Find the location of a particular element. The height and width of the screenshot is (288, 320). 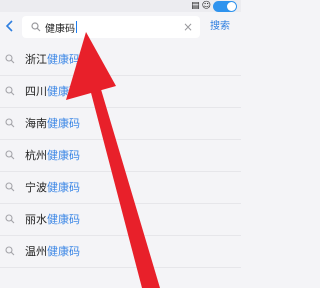

suggestion-item: 浙江健康码 is located at coordinates (120, 60).